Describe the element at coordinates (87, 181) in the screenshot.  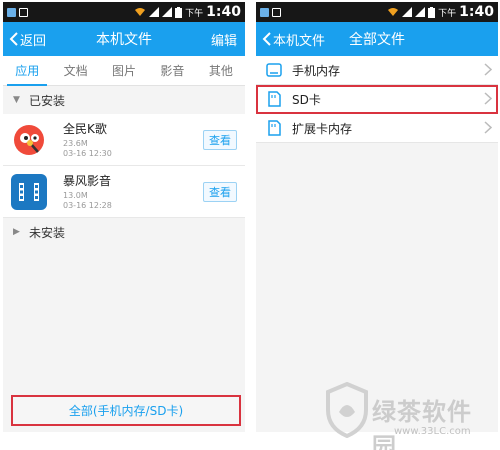
I see `app-name: 暴风影音` at that location.